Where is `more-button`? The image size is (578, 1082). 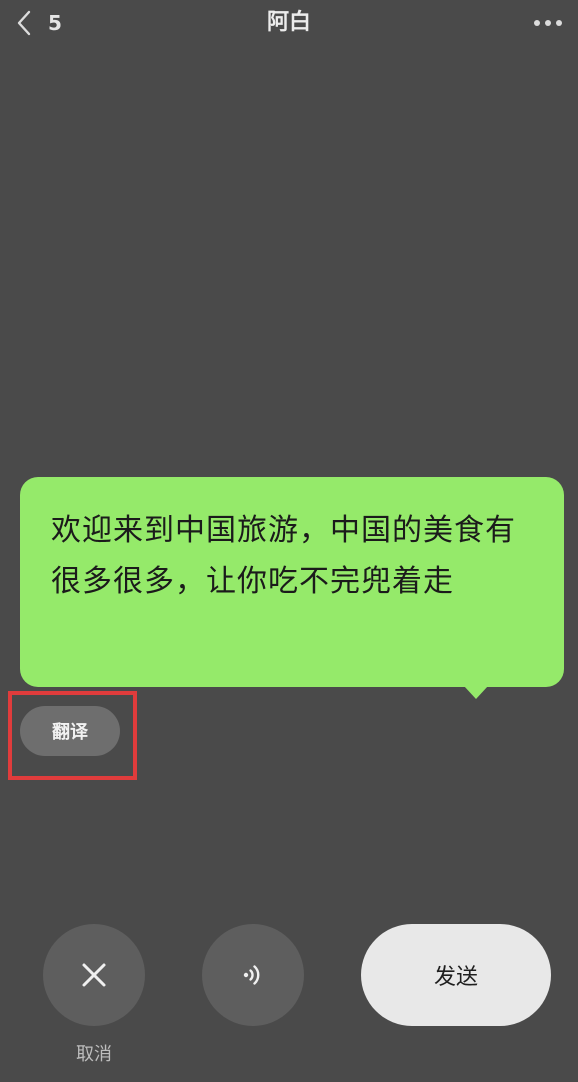 more-button is located at coordinates (548, 23).